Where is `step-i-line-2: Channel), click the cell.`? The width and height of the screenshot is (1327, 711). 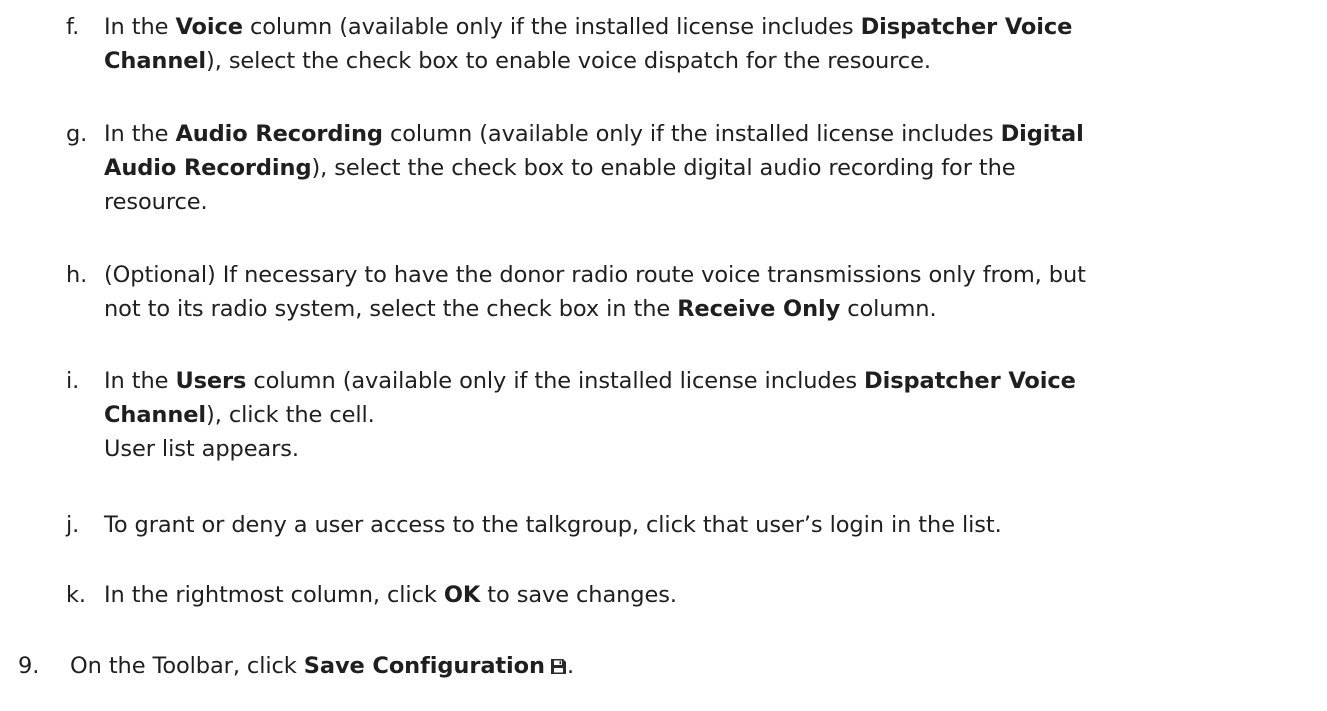 step-i-line-2: Channel), click the cell. is located at coordinates (711, 415).